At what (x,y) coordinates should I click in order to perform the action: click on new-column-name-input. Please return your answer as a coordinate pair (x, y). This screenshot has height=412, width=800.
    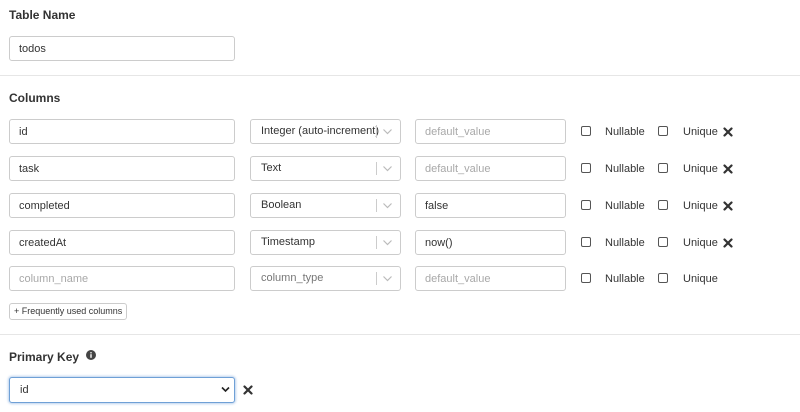
    Looking at the image, I should click on (122, 278).